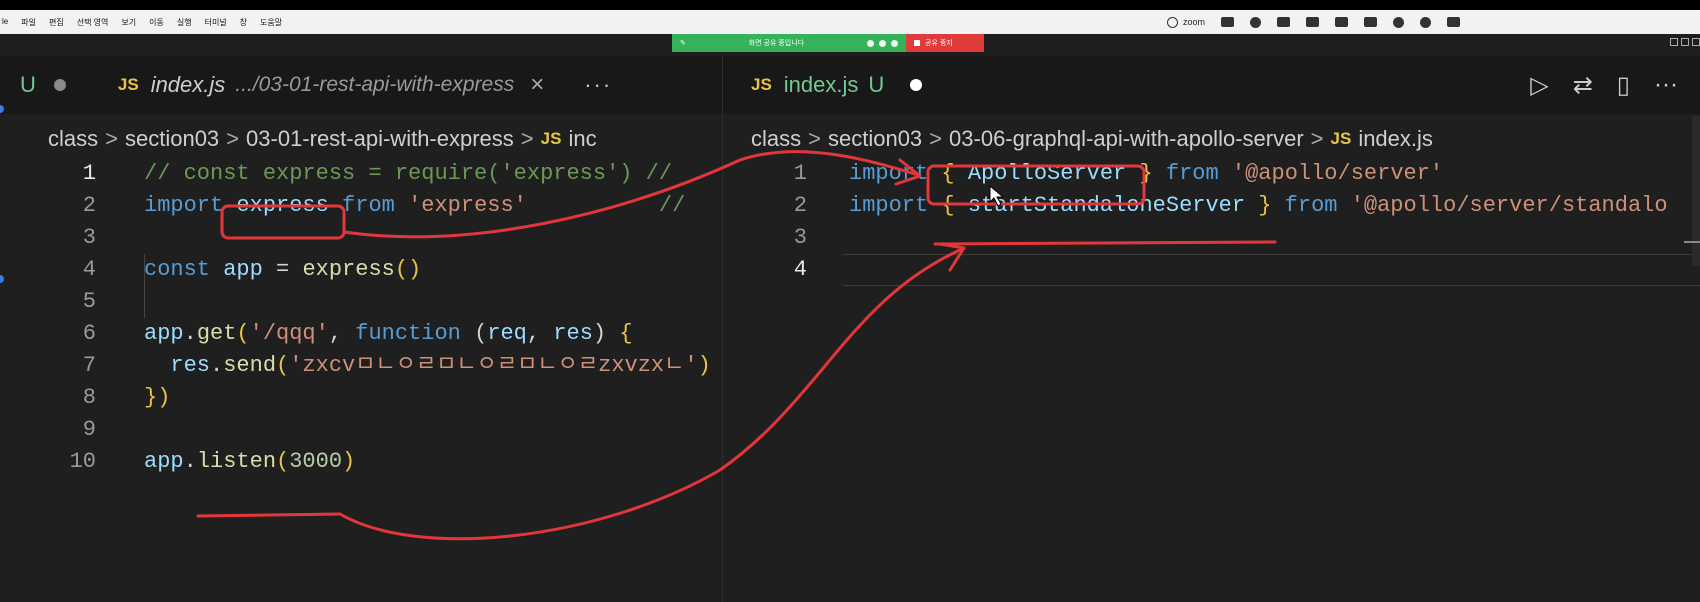 This screenshot has height=602, width=1700. Describe the element at coordinates (89, 397) in the screenshot. I see `line-number: 8` at that location.